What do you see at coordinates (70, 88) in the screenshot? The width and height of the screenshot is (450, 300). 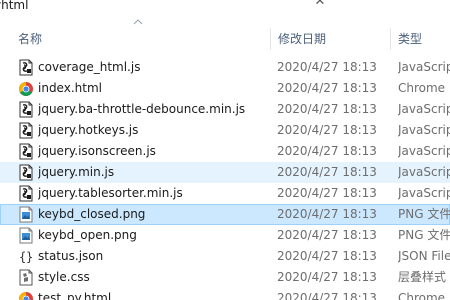 I see `file-name: index.html` at bounding box center [70, 88].